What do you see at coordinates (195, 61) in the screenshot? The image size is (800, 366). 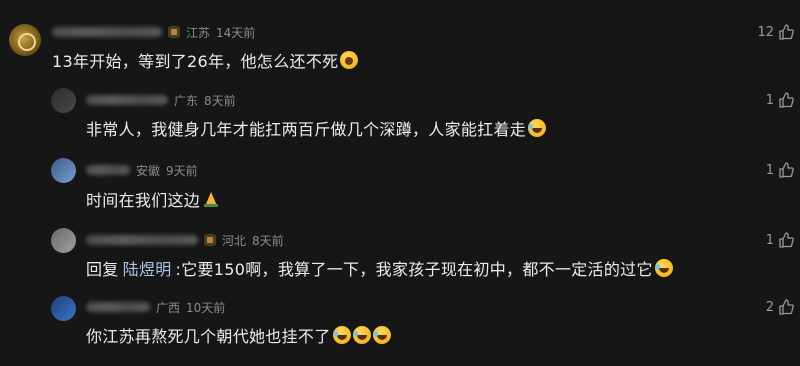 I see `comment-text-body: 13年开始，等到了26年，他怎么还不死` at bounding box center [195, 61].